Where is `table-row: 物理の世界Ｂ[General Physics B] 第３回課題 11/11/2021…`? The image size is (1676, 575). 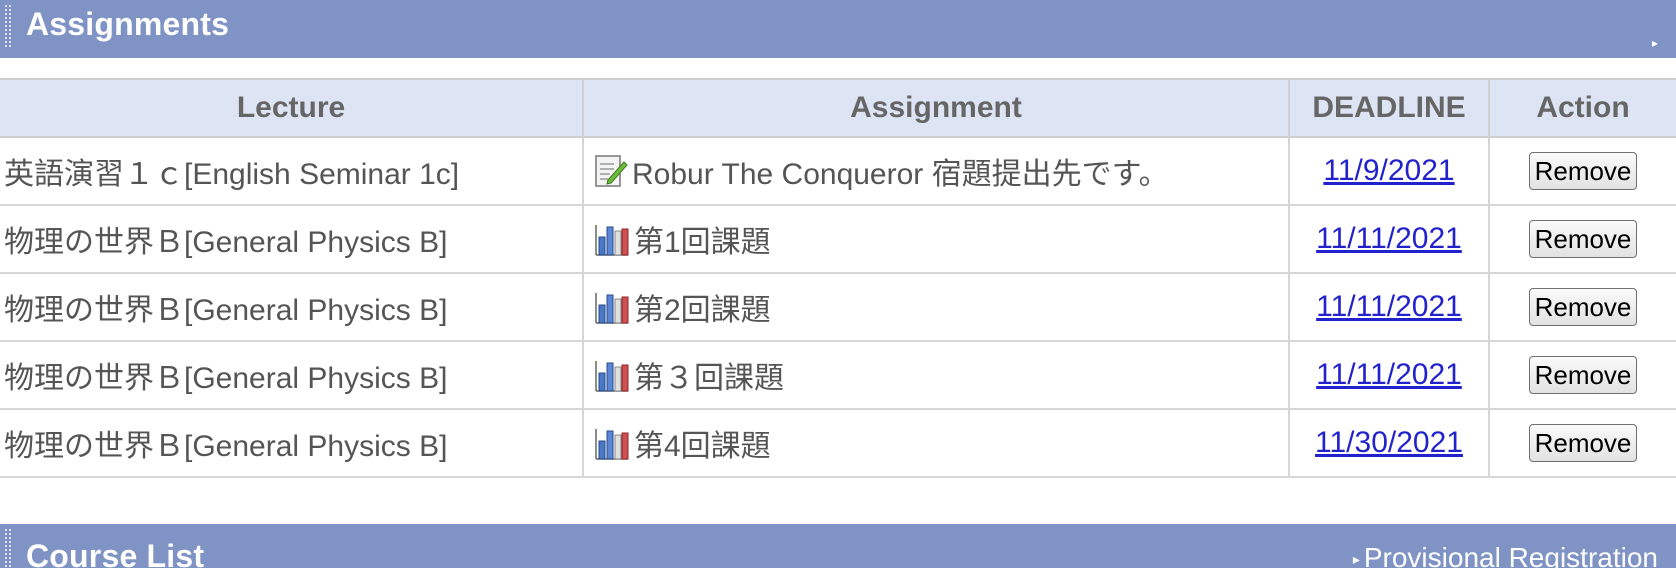 table-row: 物理の世界Ｂ[General Physics B] 第３回課題 11/11/2021… is located at coordinates (838, 375).